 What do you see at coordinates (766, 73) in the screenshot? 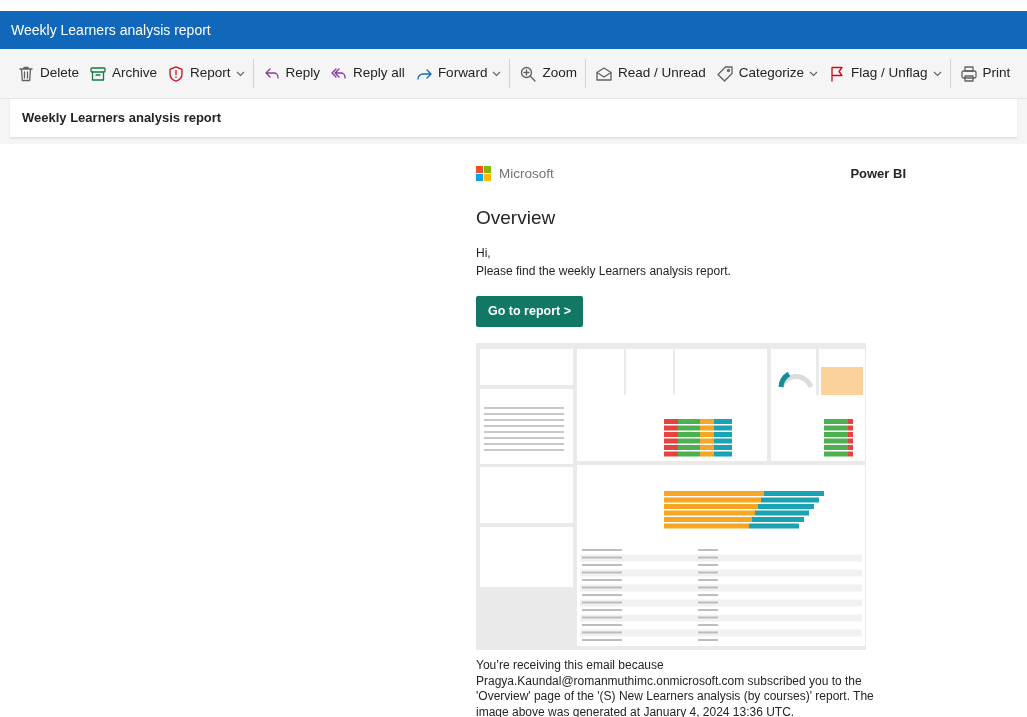
I see `tag-button: Categorize` at bounding box center [766, 73].